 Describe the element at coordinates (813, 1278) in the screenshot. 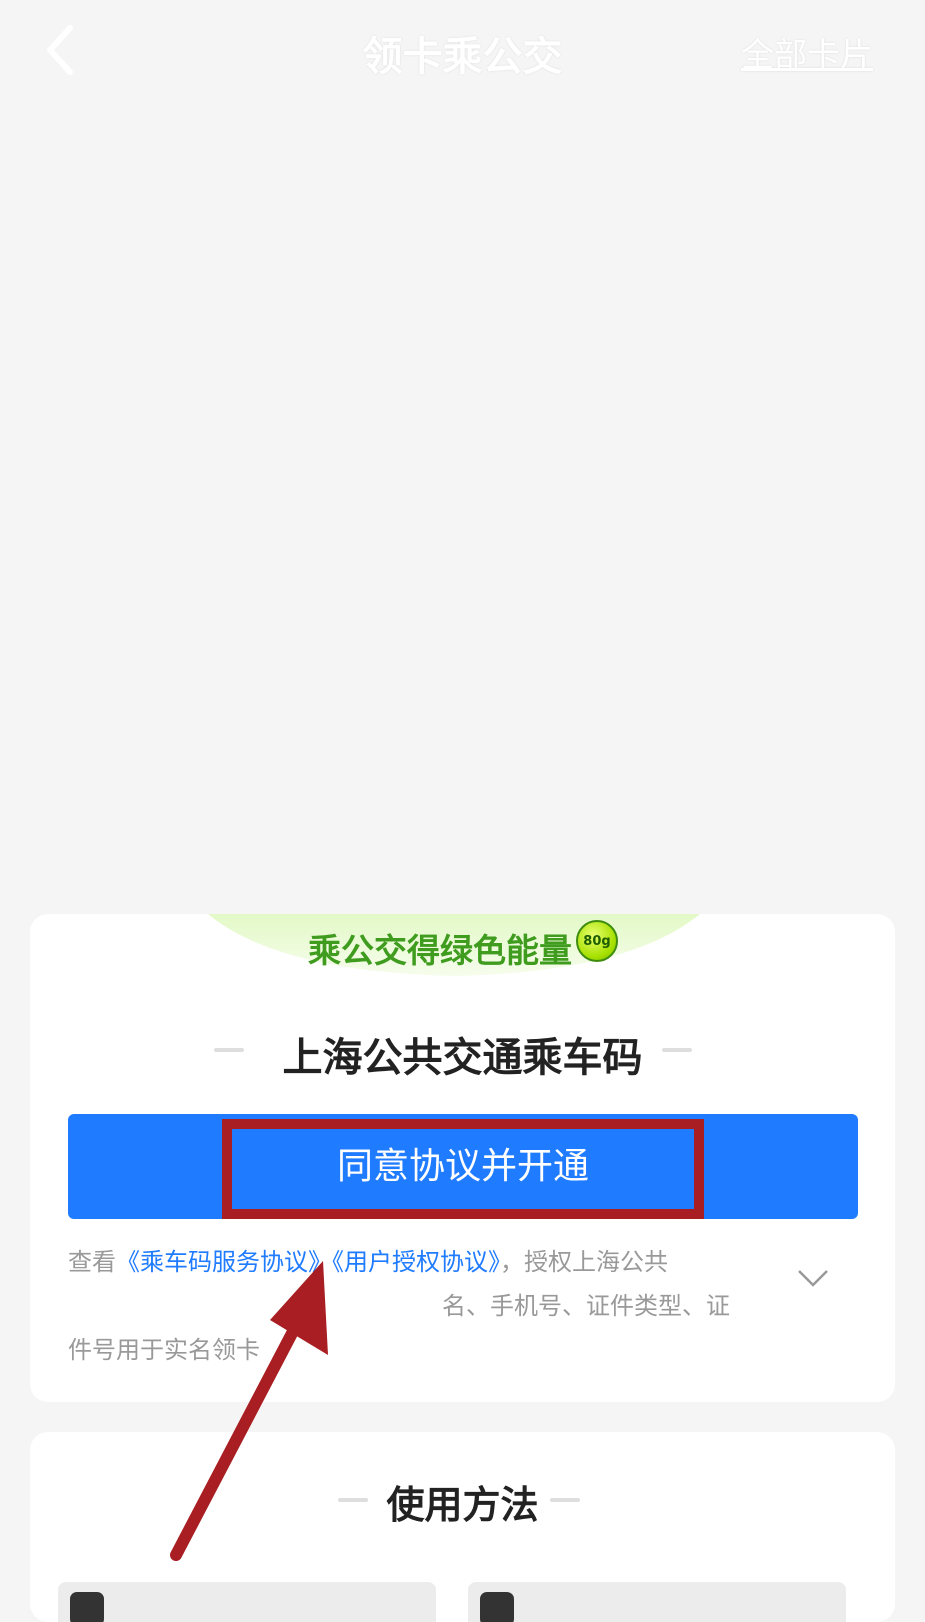

I see `chevron-down-icon` at that location.